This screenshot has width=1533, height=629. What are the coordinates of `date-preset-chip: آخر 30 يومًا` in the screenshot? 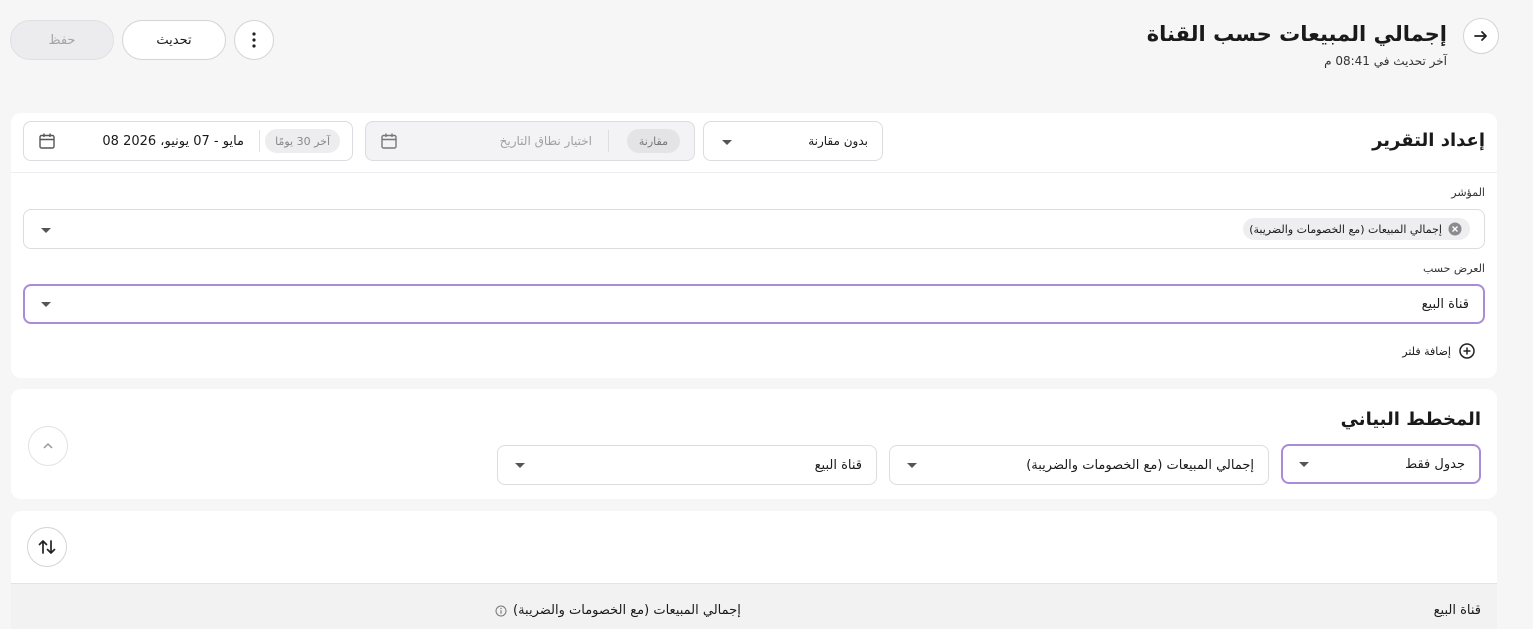 It's located at (302, 141).